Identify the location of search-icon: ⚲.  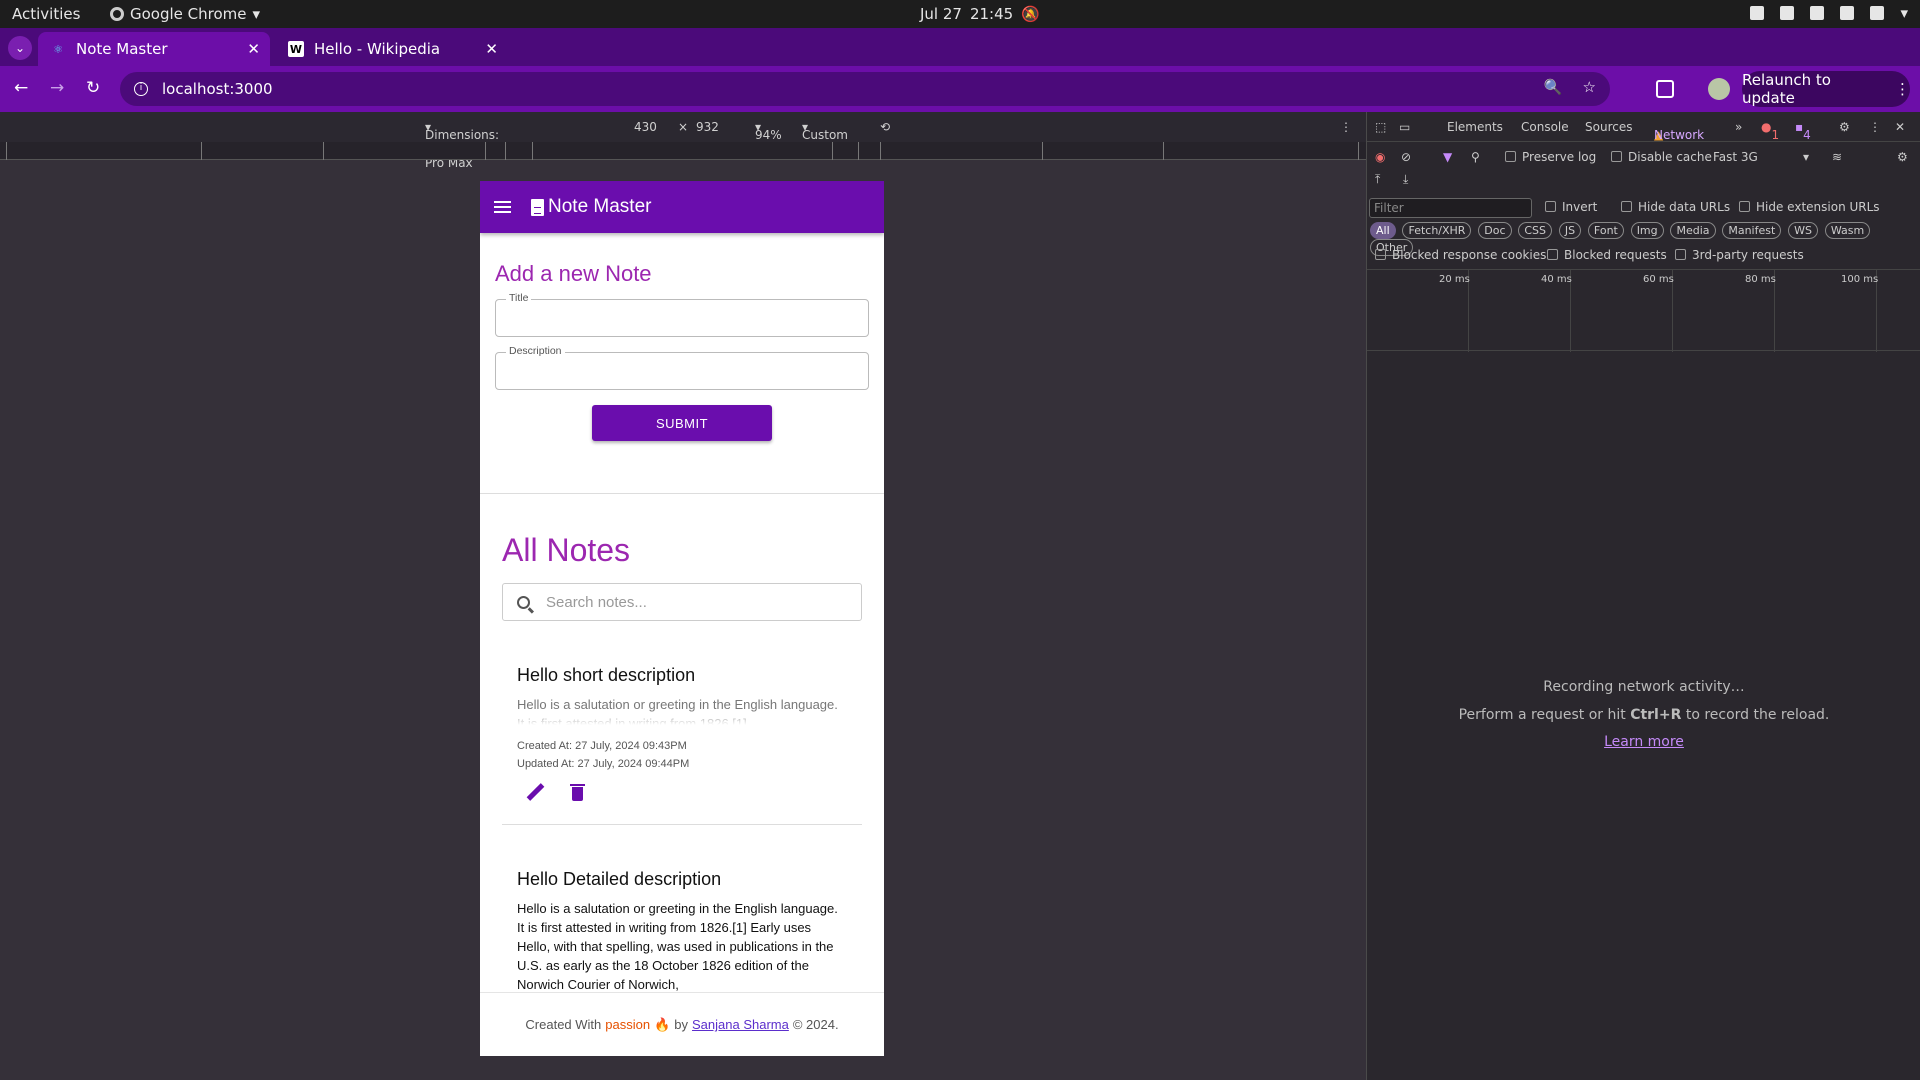
(1475, 157).